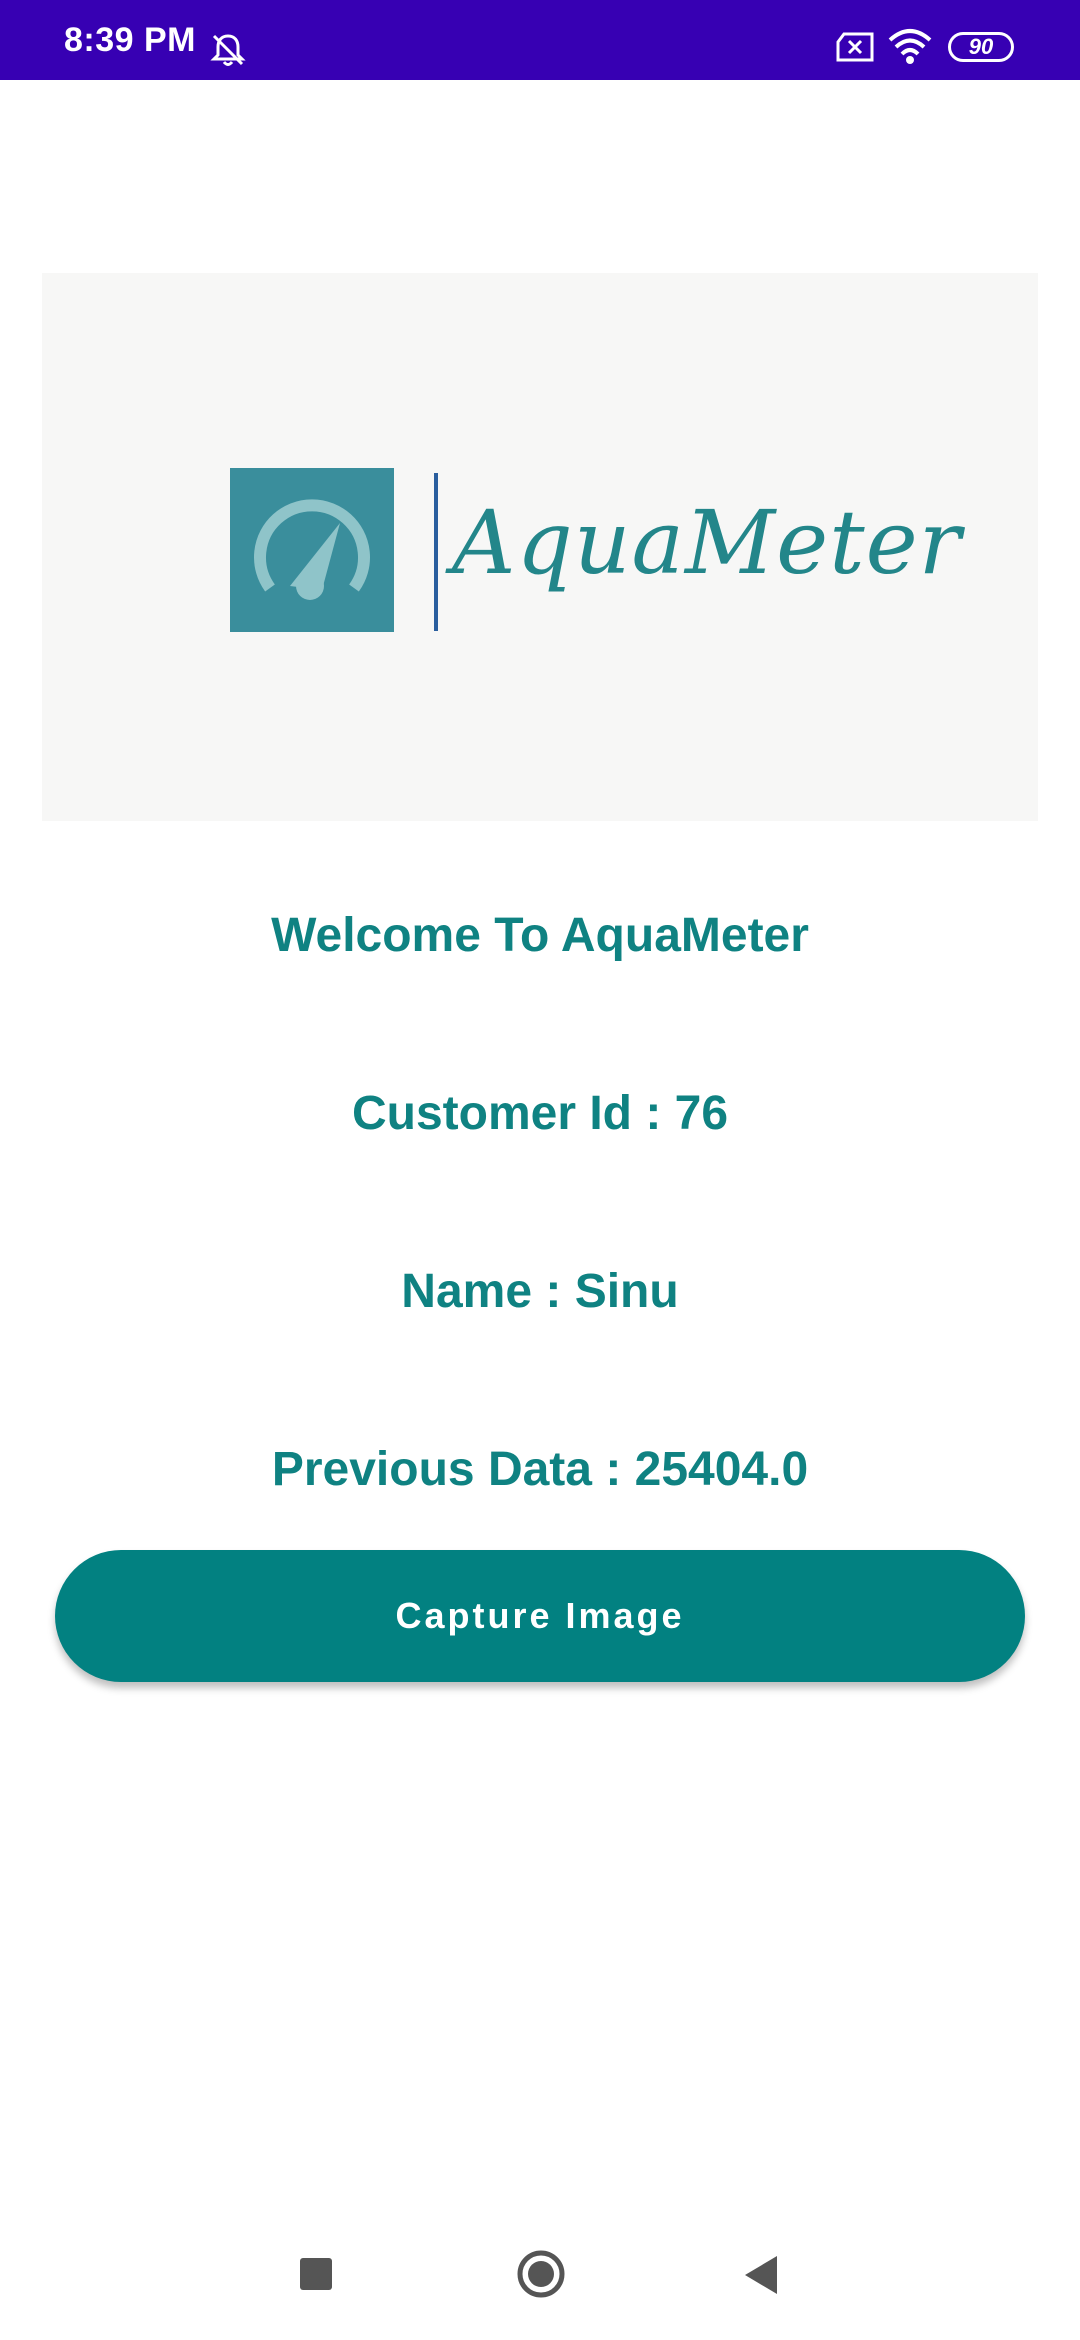  I want to click on status-time: 8:39 PM, so click(130, 40).